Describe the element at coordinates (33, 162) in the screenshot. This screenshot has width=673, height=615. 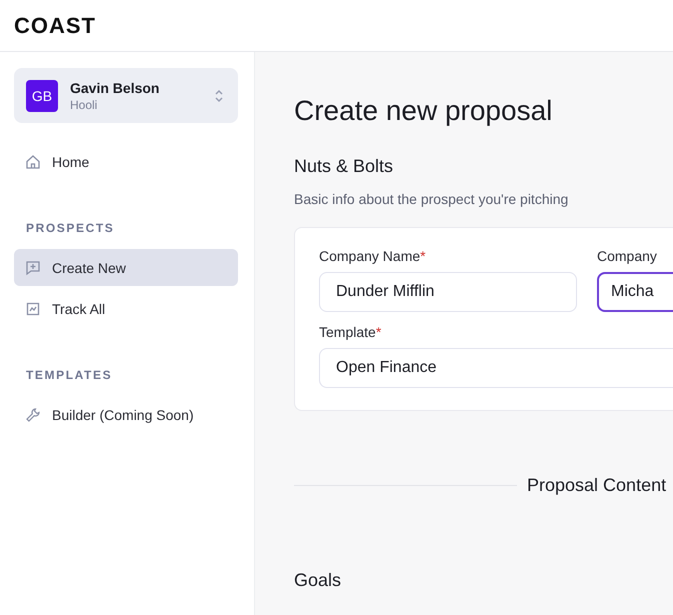
I see `home-icon` at that location.